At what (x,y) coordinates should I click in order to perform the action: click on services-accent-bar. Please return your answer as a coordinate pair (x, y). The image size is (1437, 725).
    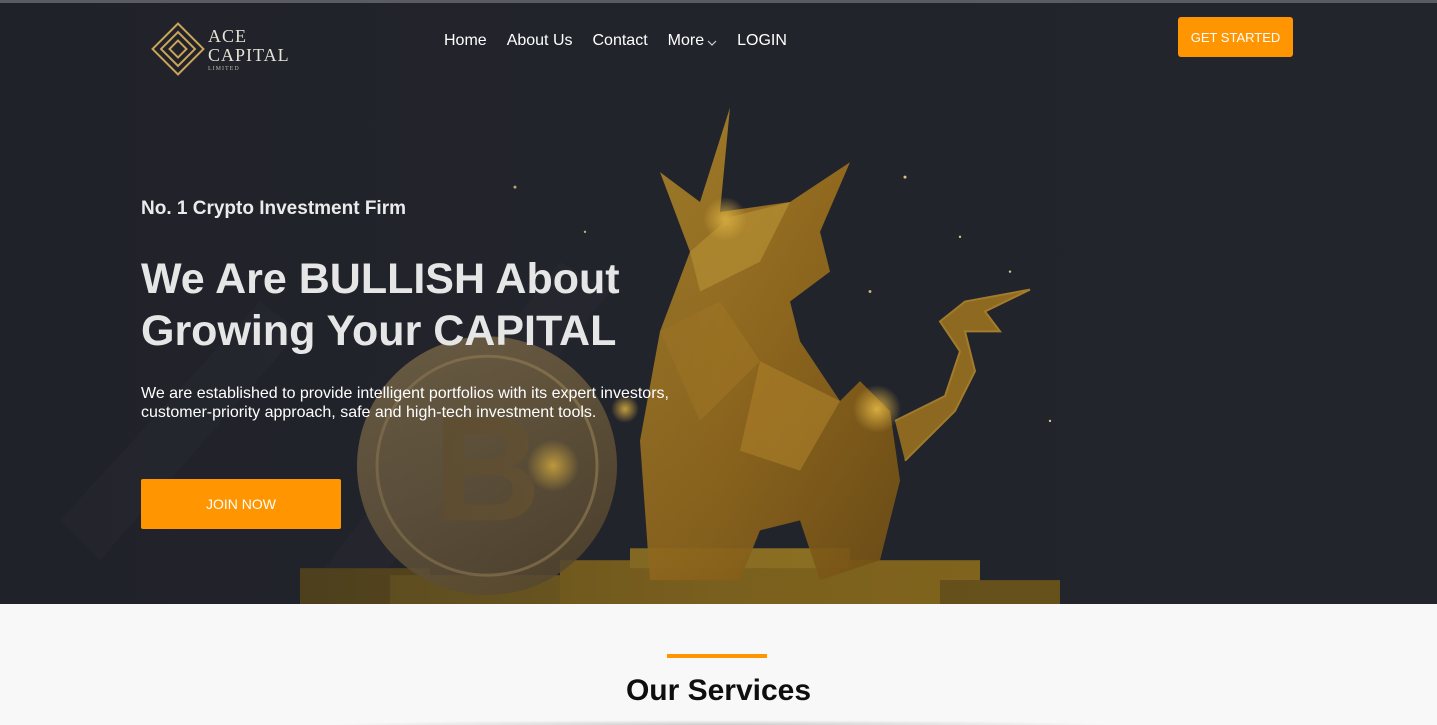
    Looking at the image, I should click on (717, 656).